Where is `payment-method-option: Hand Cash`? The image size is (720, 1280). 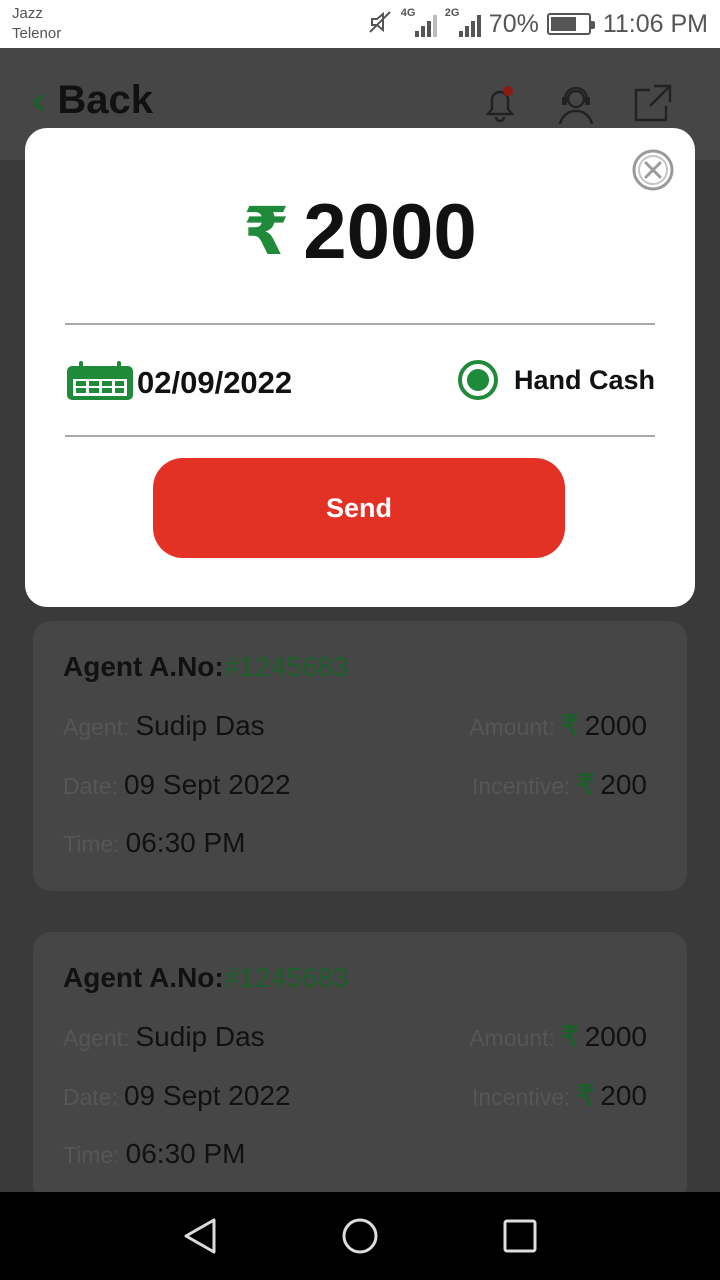 payment-method-option: Hand Cash is located at coordinates (556, 380).